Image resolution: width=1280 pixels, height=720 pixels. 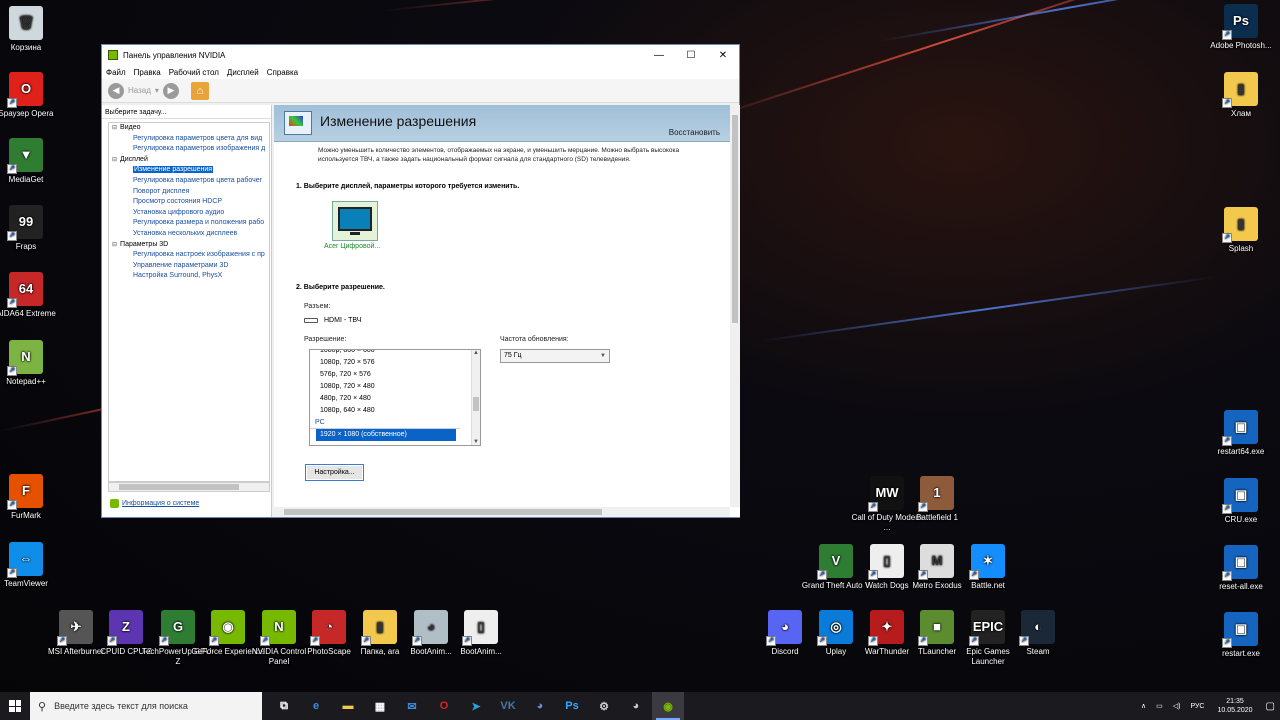 What do you see at coordinates (386, 435) in the screenshot?
I see `resolution-option: 1920 × 1080 (собственное)` at bounding box center [386, 435].